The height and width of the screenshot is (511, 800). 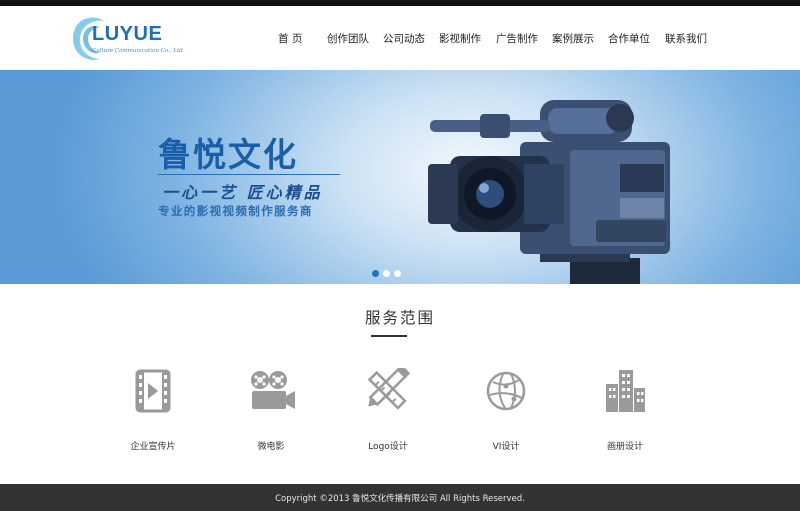 I want to click on service-label: VI设计, so click(x=506, y=447).